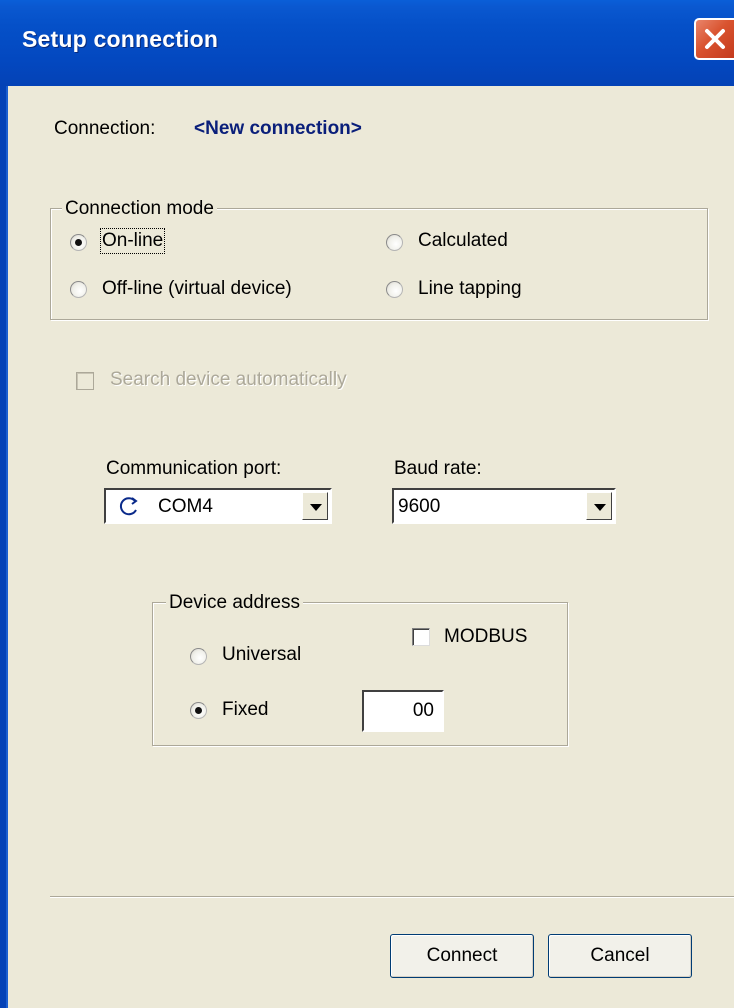  I want to click on modbus-label: MODBUS, so click(485, 637).